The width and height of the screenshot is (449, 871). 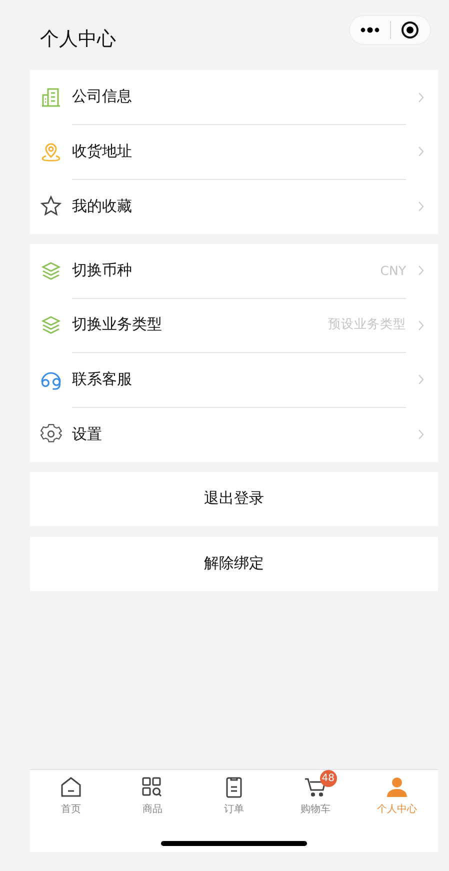 I want to click on tab-label: 商品, so click(x=152, y=809).